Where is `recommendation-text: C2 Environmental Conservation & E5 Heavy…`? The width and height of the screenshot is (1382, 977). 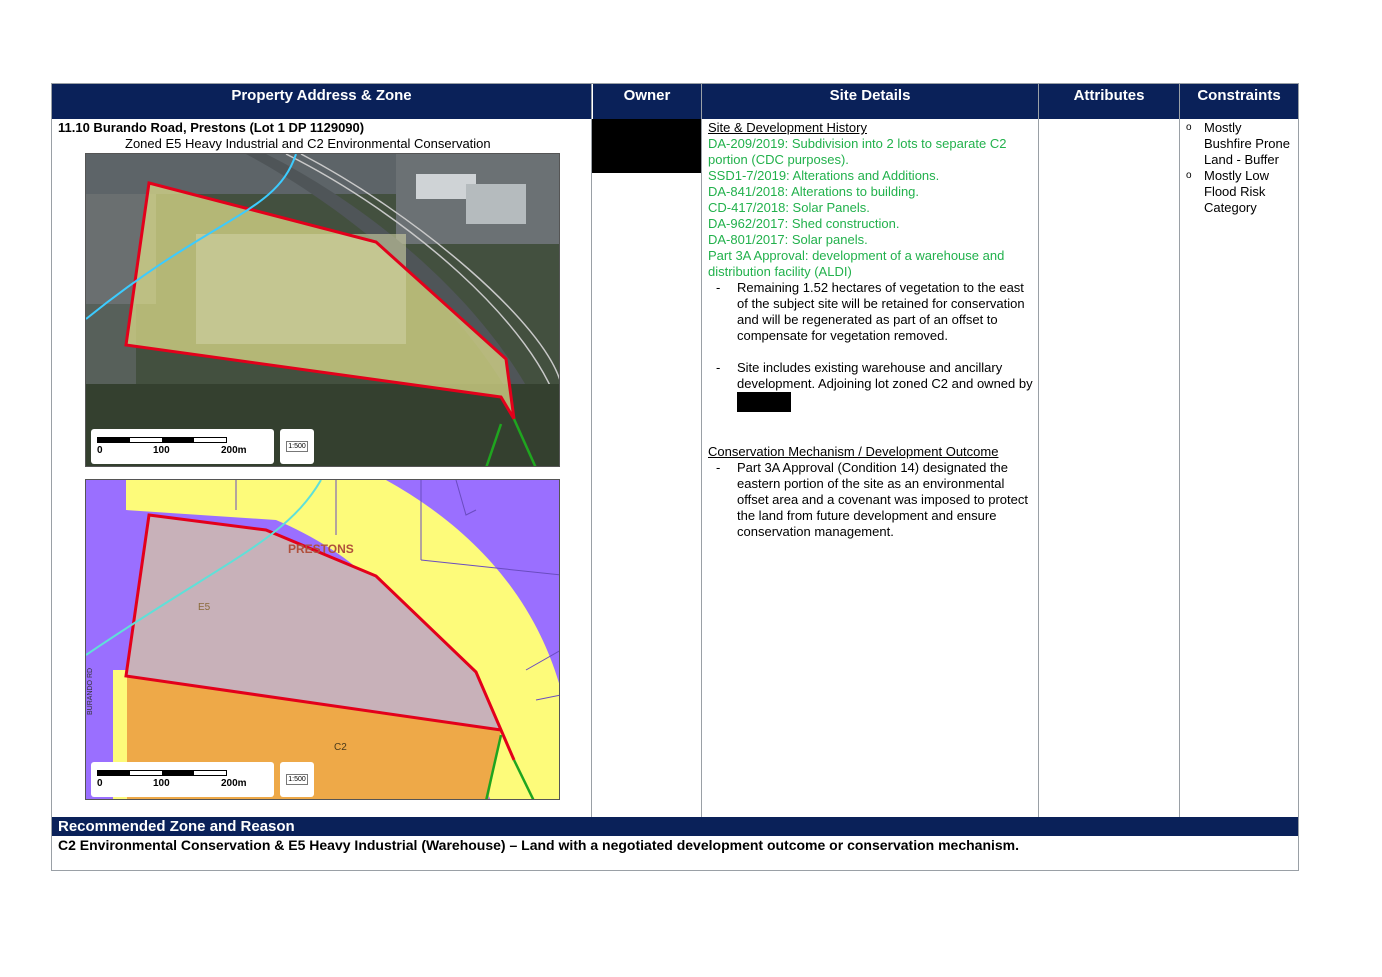 recommendation-text: C2 Environmental Conservation & E5 Heavy… is located at coordinates (539, 845).